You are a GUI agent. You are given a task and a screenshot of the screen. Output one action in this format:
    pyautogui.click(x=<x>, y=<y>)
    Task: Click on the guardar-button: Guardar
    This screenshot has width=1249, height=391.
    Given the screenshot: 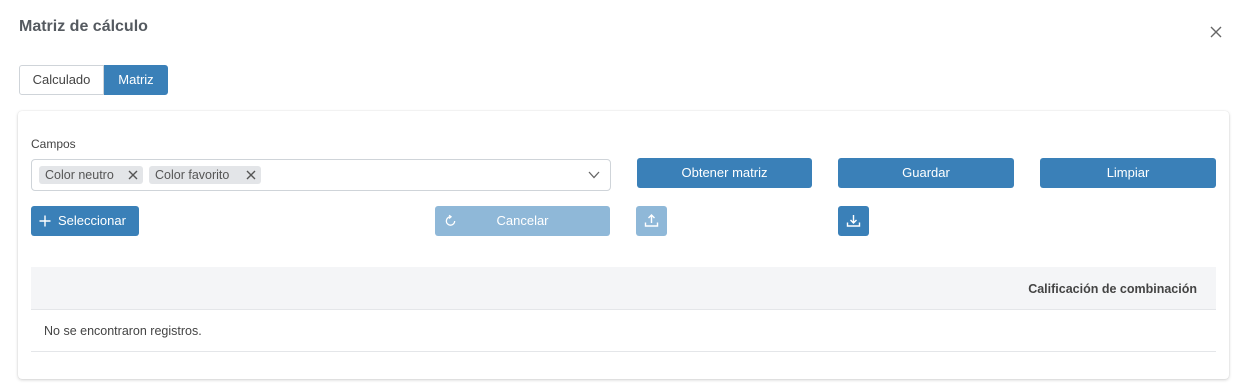 What is the action you would take?
    pyautogui.click(x=926, y=173)
    